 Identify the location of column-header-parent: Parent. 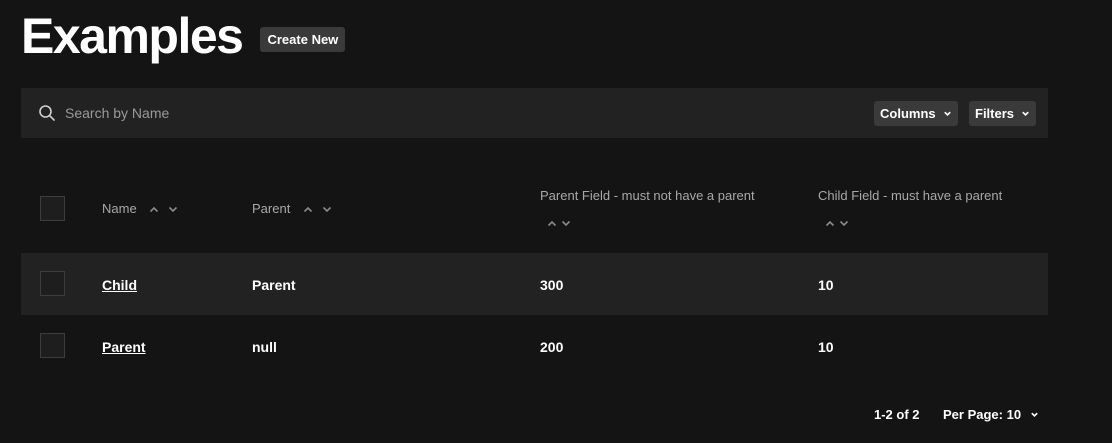
(292, 208).